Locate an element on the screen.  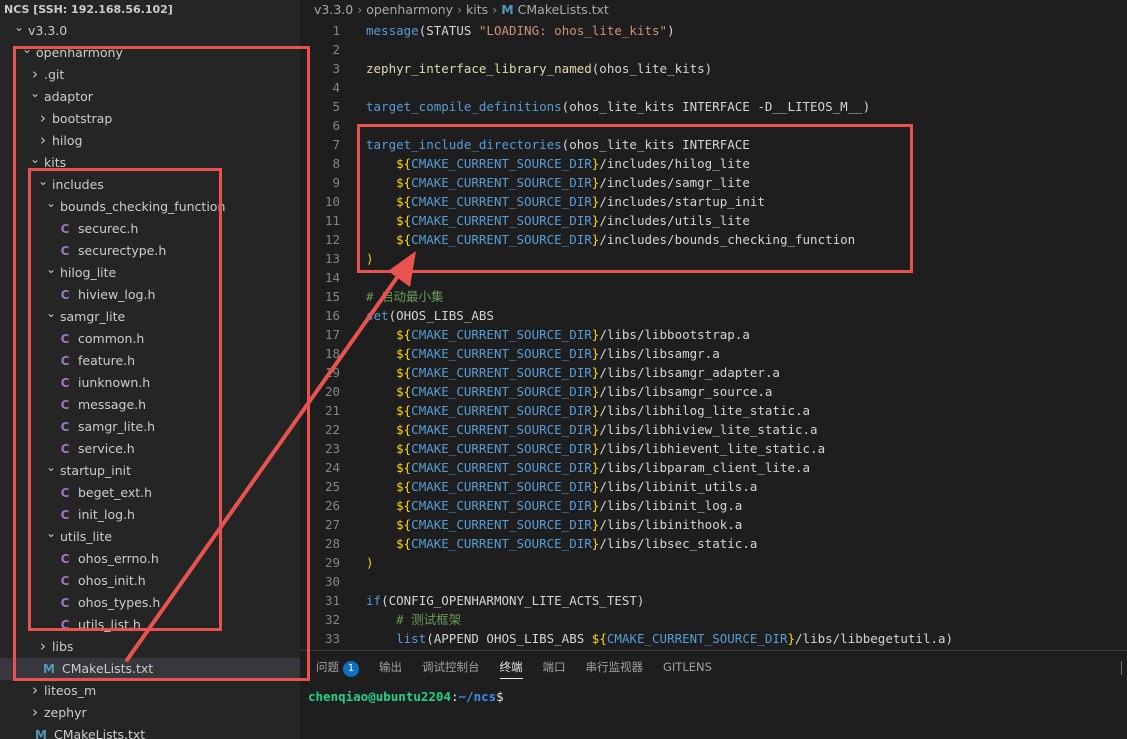
tree-folder: › zephyr is located at coordinates (150, 713).